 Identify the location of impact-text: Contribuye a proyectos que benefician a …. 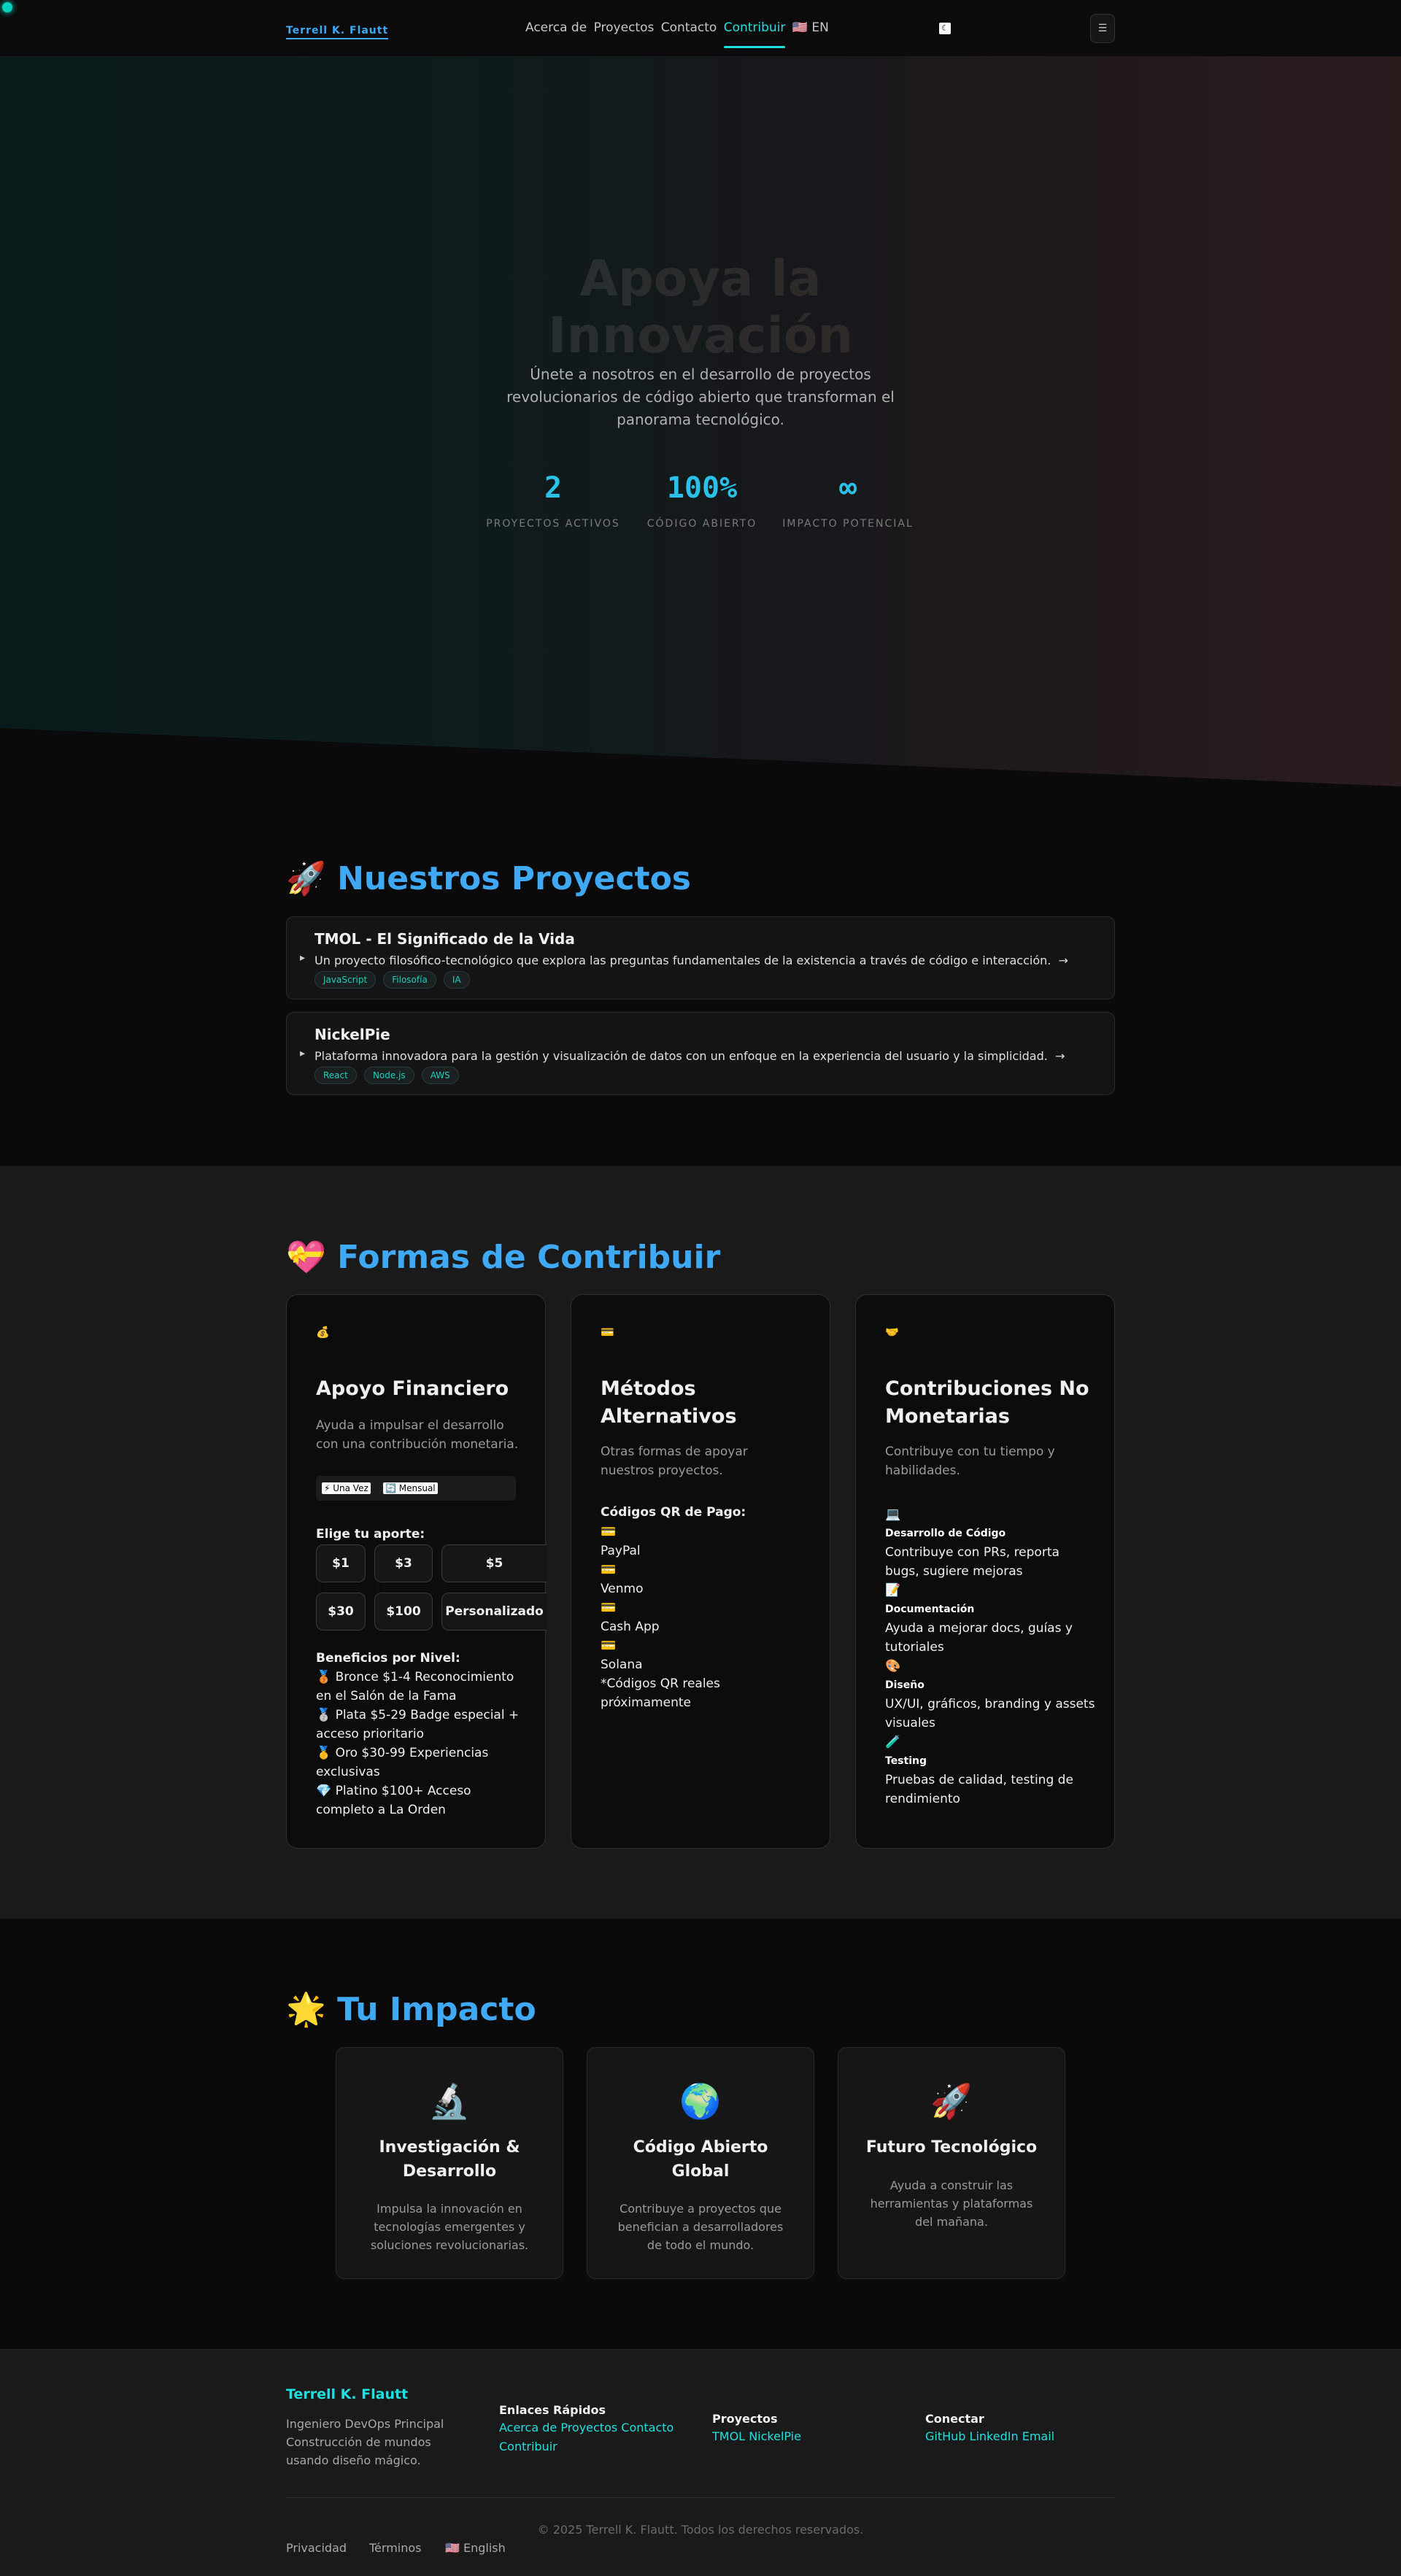
(700, 2227).